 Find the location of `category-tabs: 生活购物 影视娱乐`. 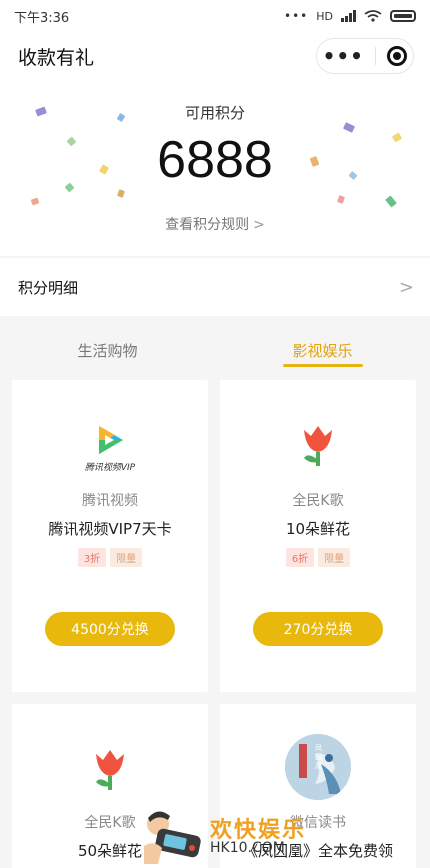

category-tabs: 生活购物 影视娱乐 is located at coordinates (215, 346).